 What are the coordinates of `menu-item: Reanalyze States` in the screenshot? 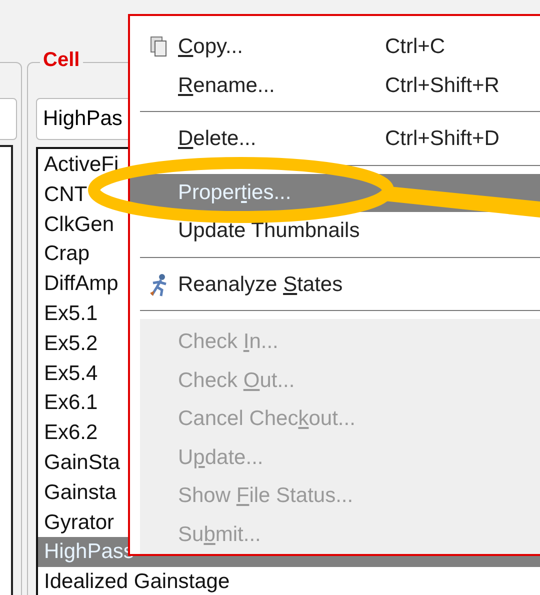 It's located at (335, 285).